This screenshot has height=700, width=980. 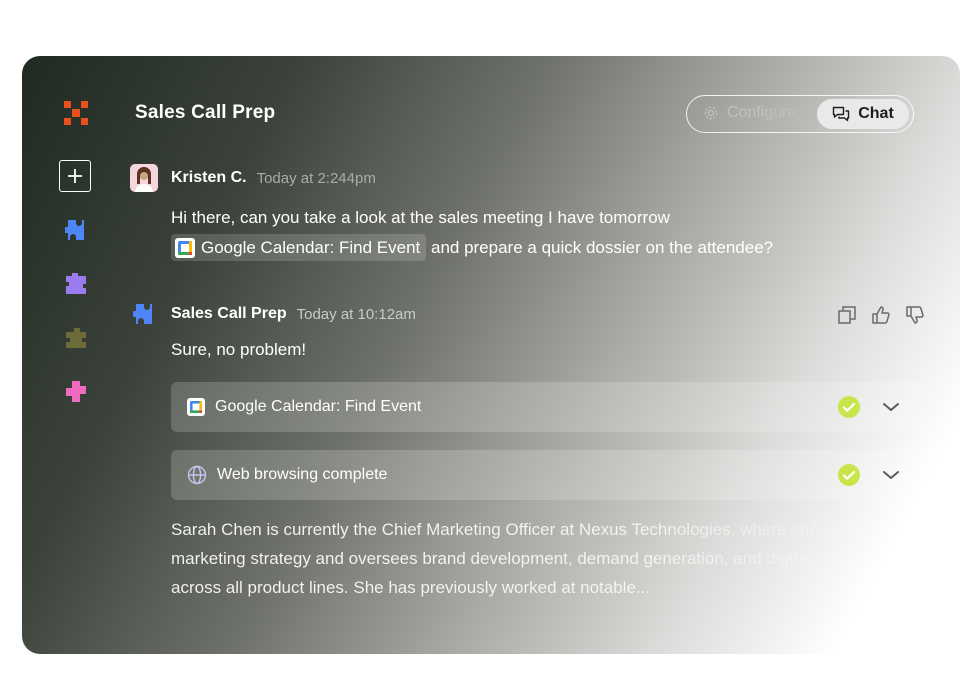 I want to click on plus-icon, so click(x=75, y=176).